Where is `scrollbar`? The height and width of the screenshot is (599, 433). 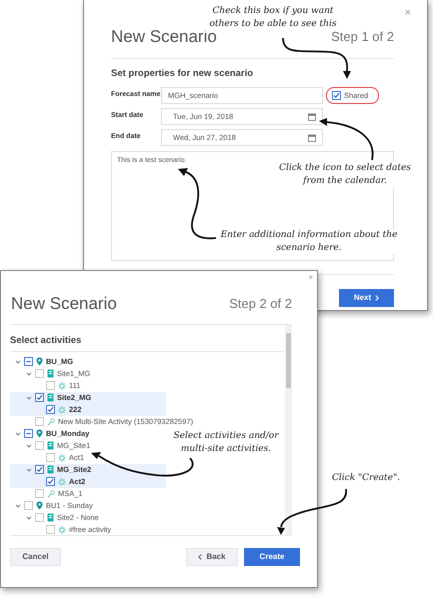
scrollbar is located at coordinates (288, 429).